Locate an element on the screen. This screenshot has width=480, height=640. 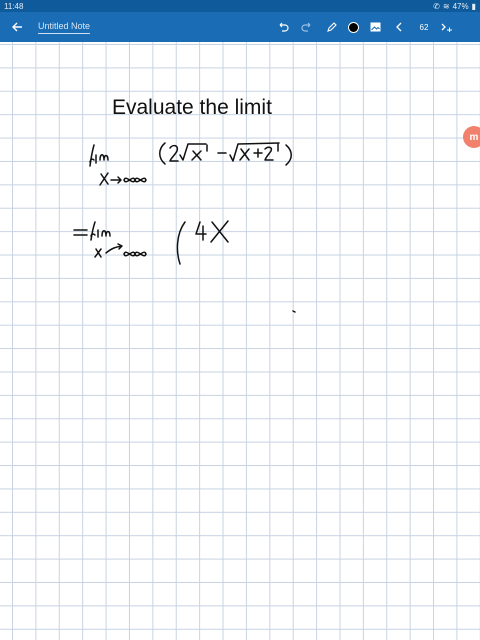
battery-icon: ▮ is located at coordinates (473, 6).